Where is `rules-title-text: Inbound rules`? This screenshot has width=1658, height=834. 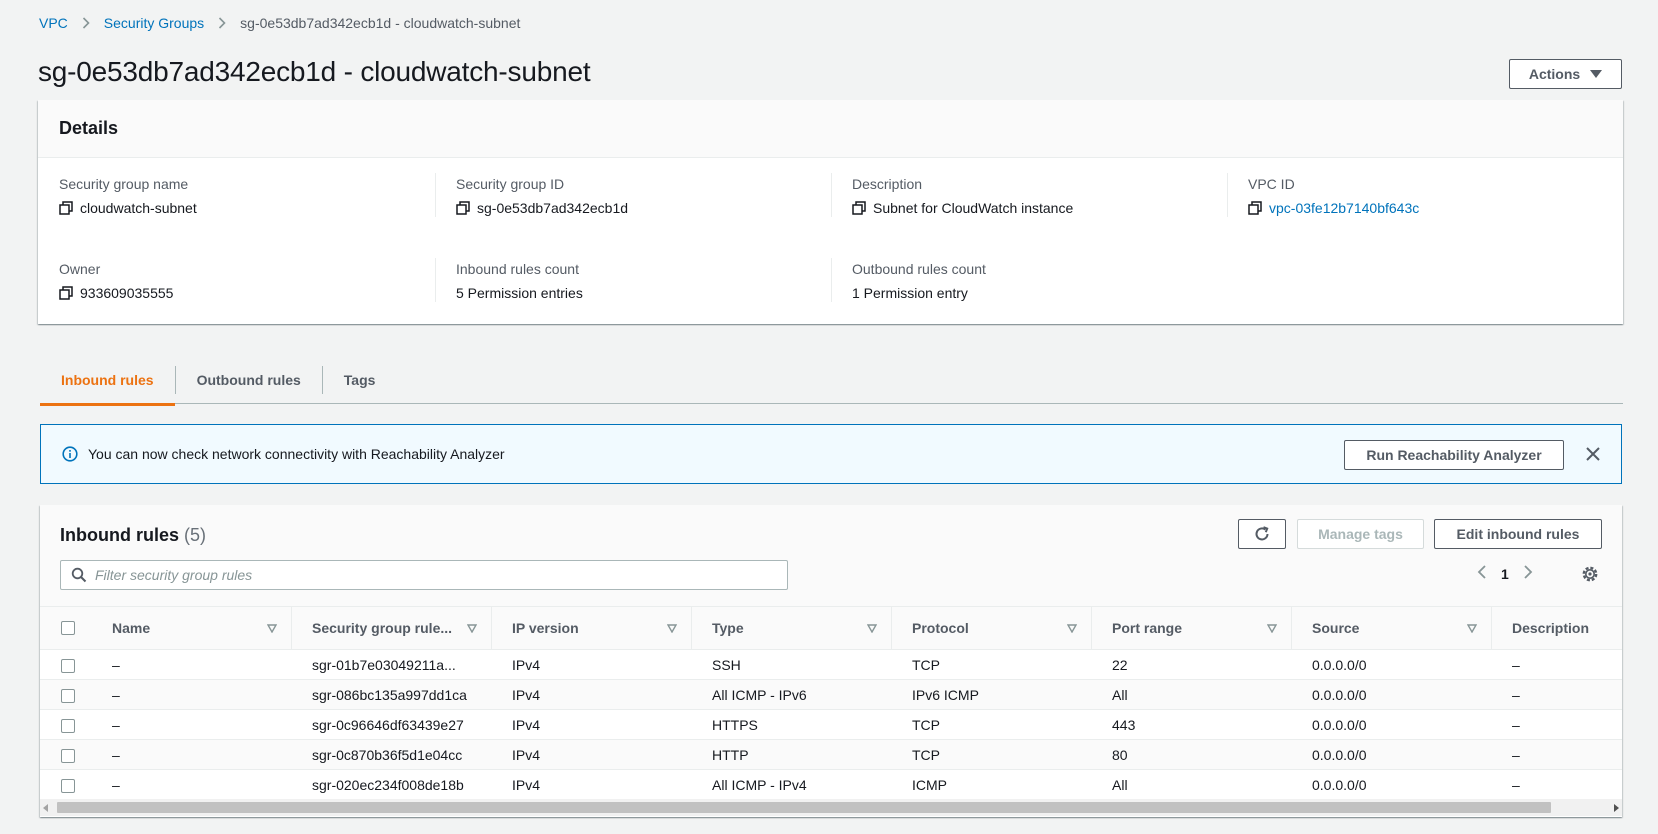 rules-title-text: Inbound rules is located at coordinates (119, 535).